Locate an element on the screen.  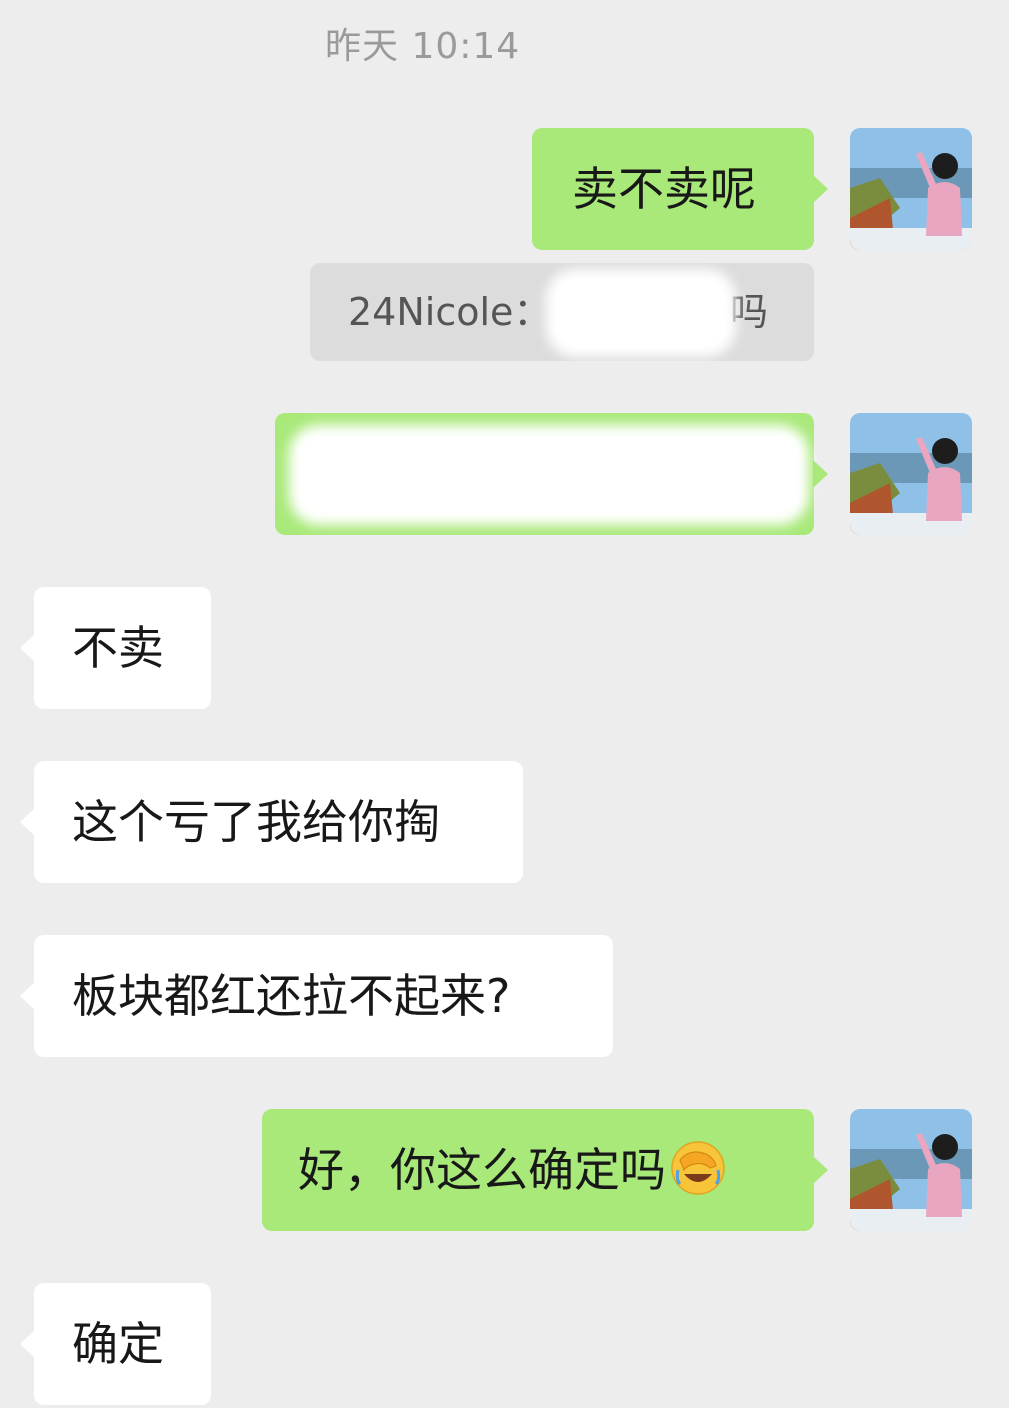
quoted-message: 24Nicole： 吗 is located at coordinates (562, 312).